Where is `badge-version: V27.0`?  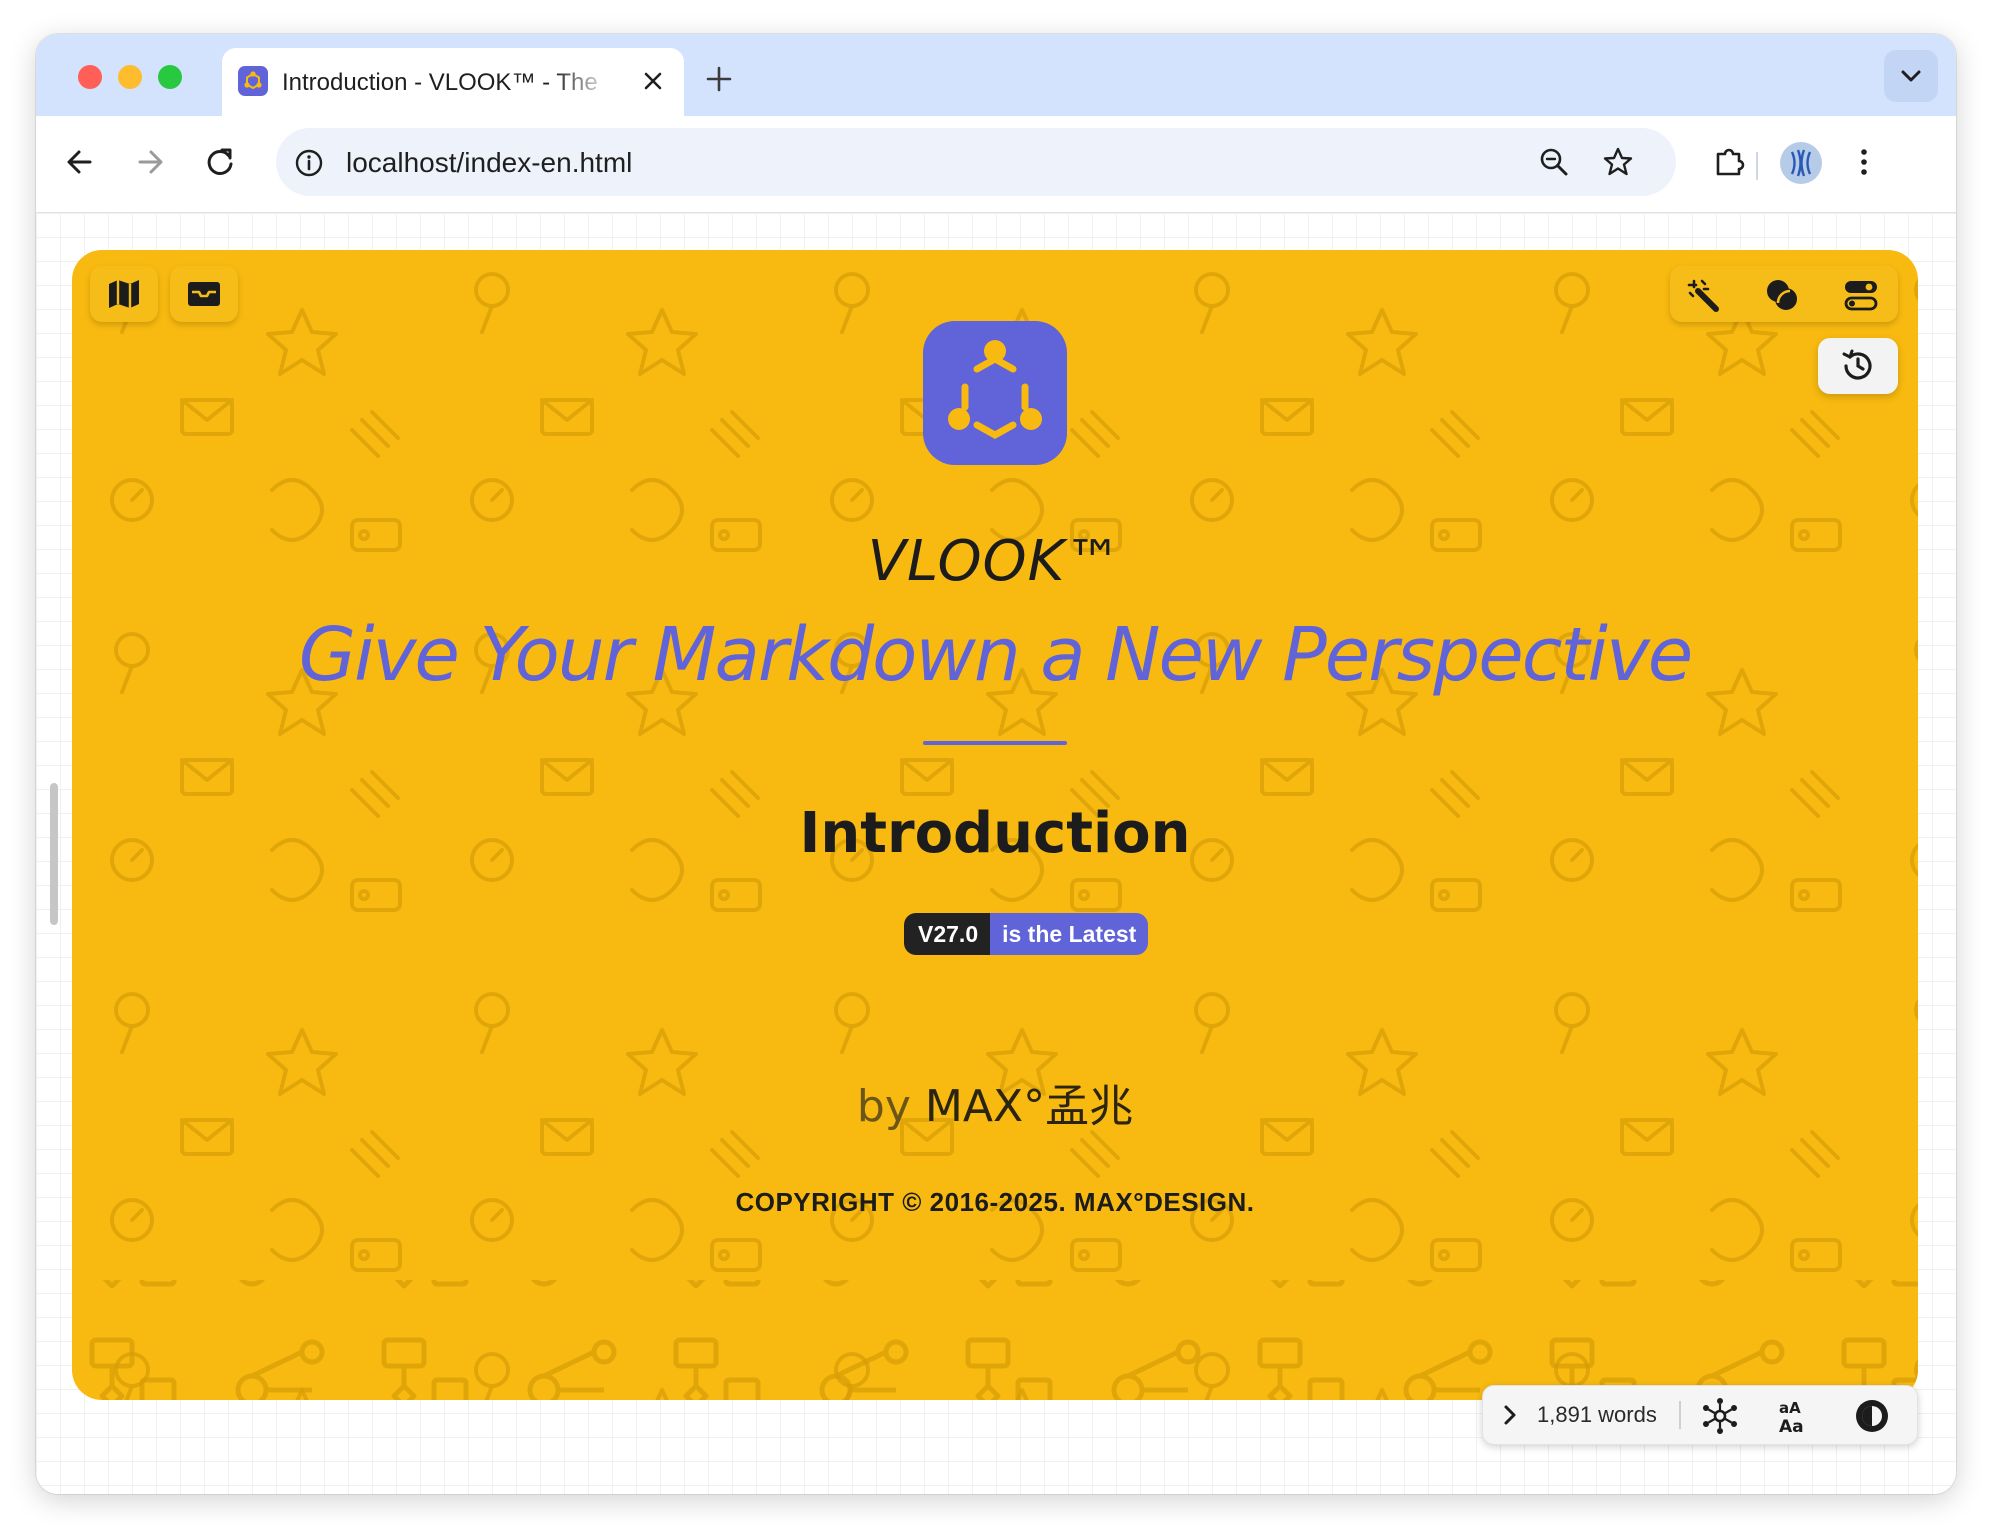
badge-version: V27.0 is located at coordinates (947, 934).